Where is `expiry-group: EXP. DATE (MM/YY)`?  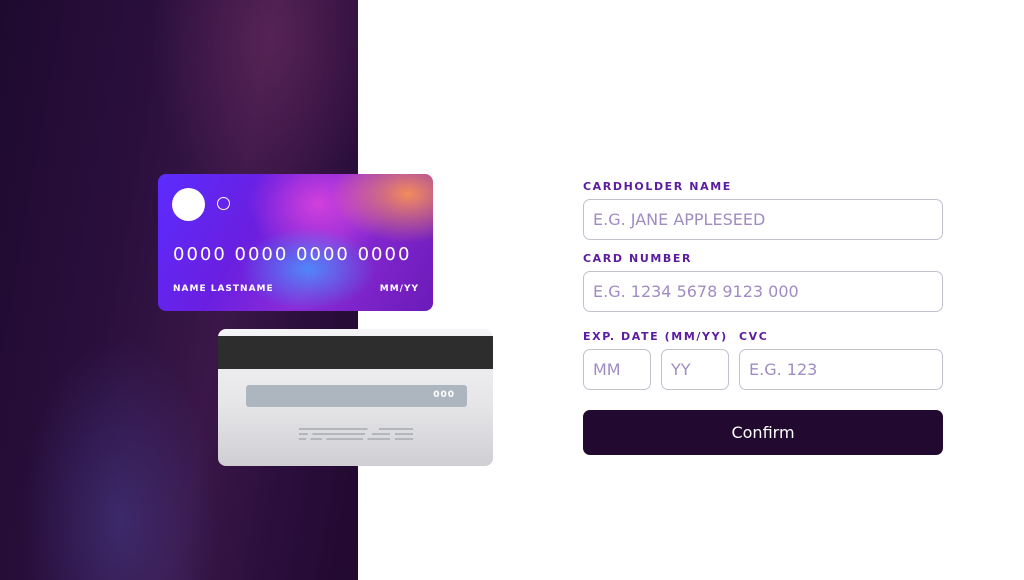 expiry-group: EXP. DATE (MM/YY) is located at coordinates (656, 360).